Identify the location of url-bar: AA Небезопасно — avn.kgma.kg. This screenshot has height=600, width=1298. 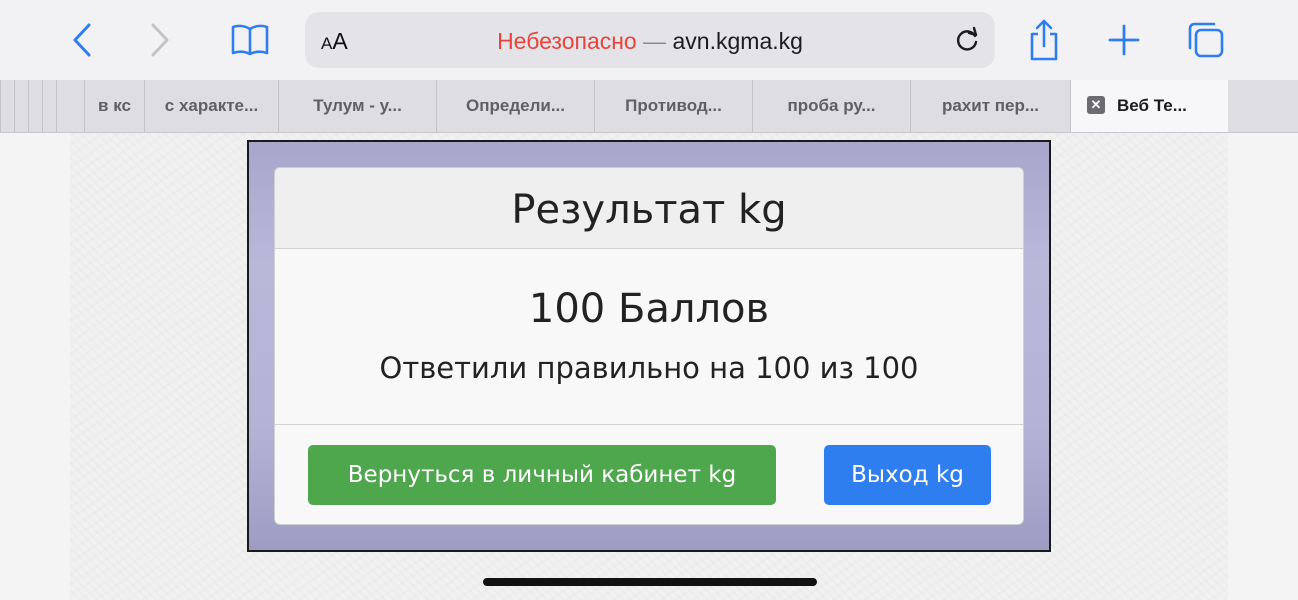
(650, 40).